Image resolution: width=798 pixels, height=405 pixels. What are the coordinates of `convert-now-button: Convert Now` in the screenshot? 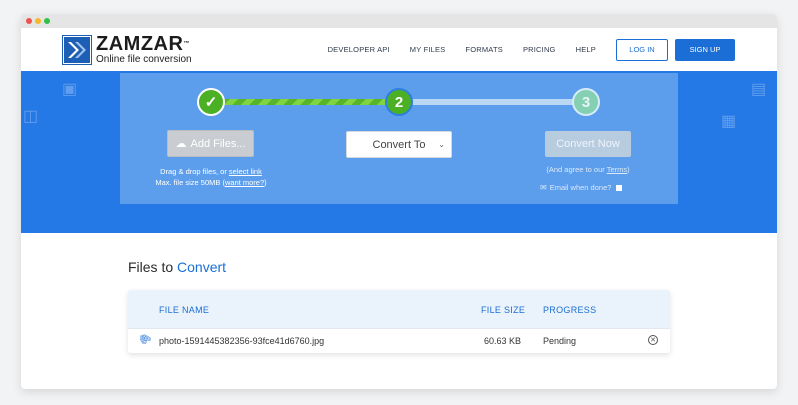 It's located at (588, 144).